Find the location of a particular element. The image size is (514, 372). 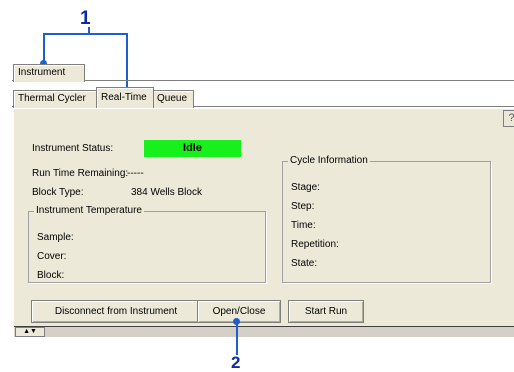

tab-queue-label: Queue is located at coordinates (172, 98).